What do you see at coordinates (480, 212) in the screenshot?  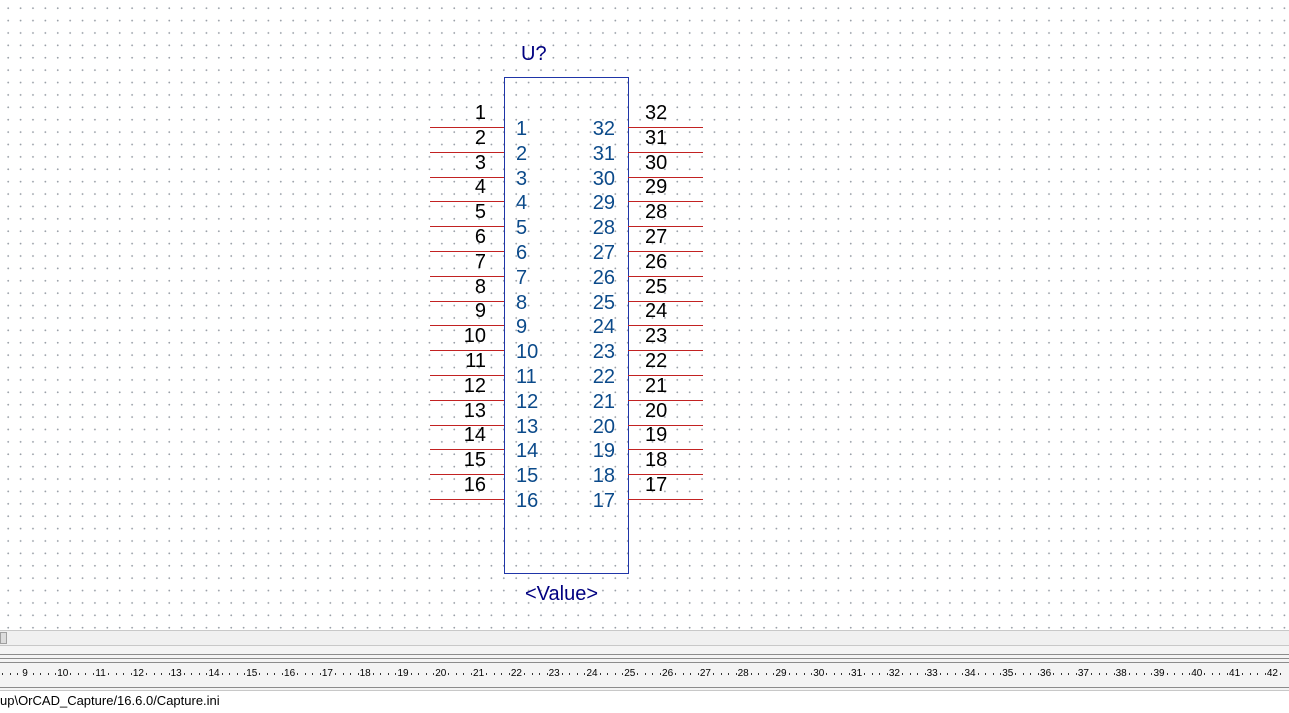 I see `pin-number-left: 5` at bounding box center [480, 212].